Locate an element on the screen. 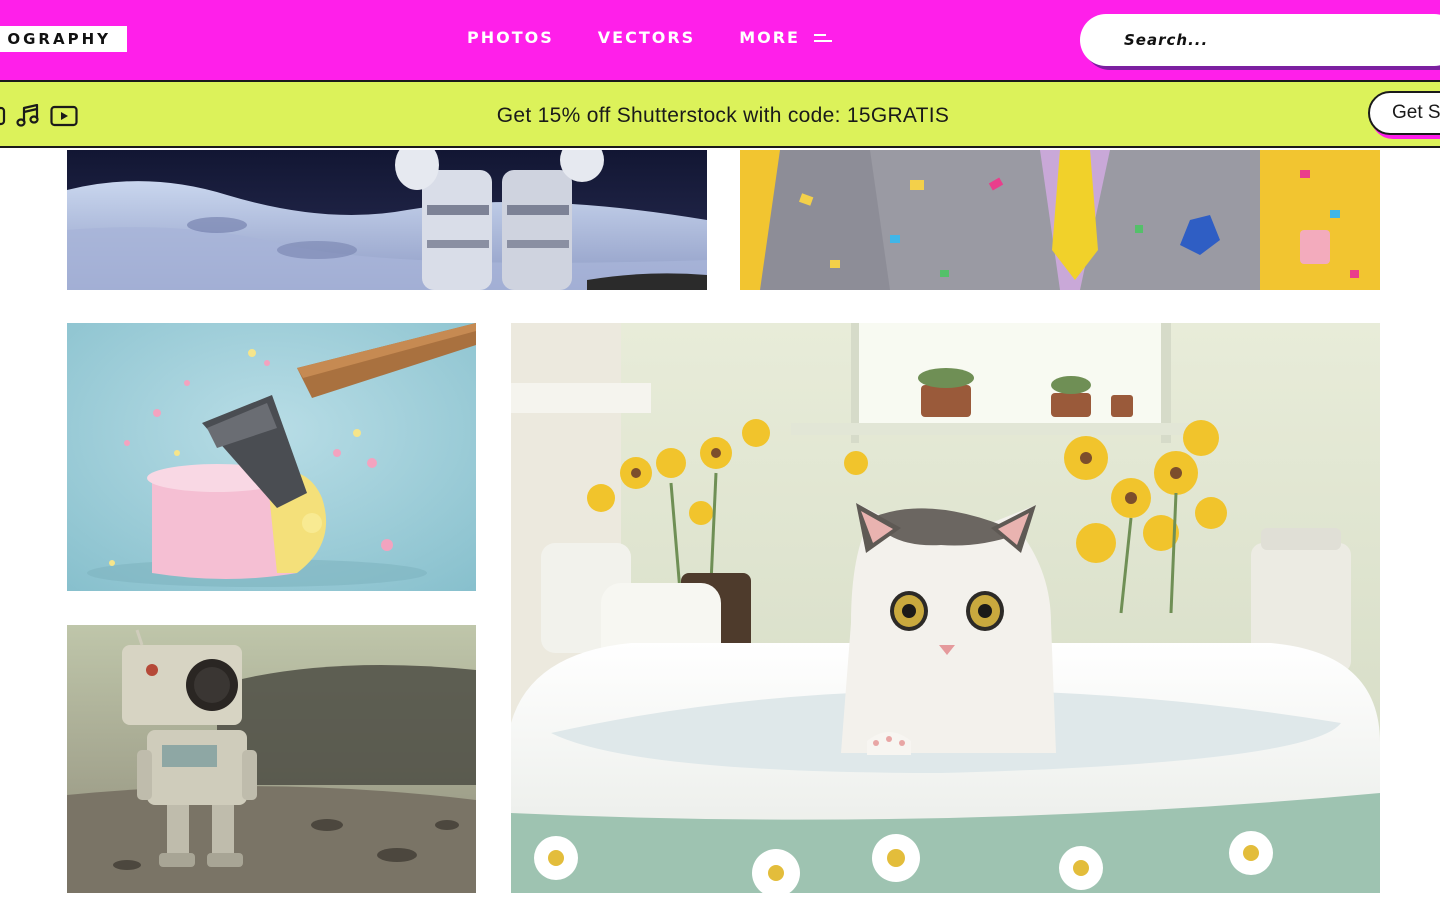  main-nav: PHOTOS VECTORS MORE is located at coordinates (671, 37).